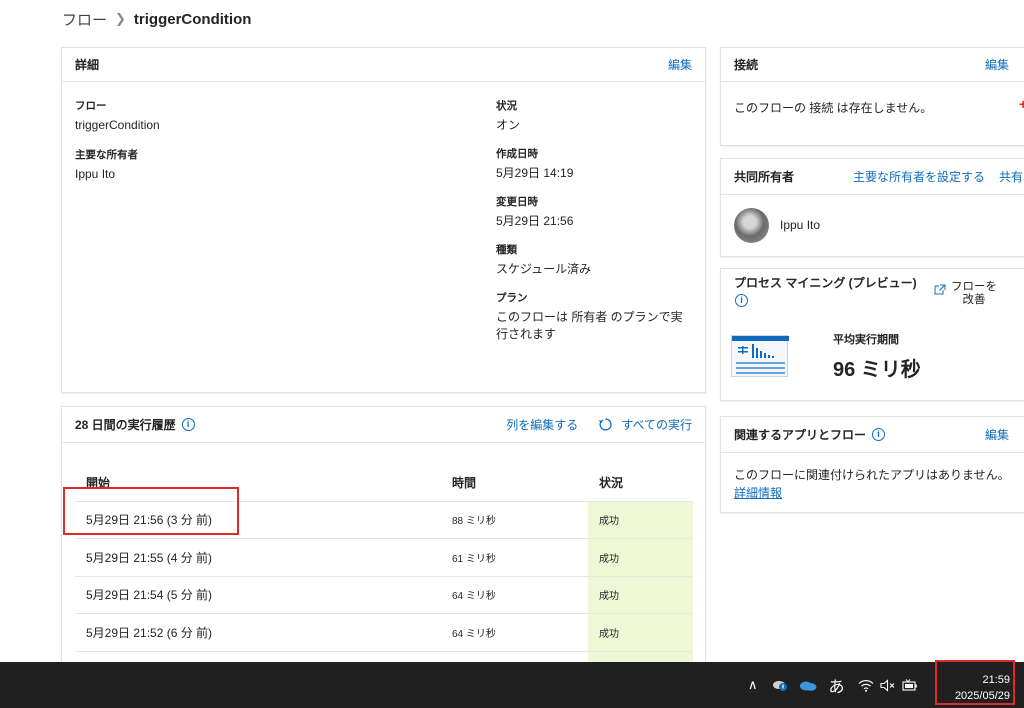 Image resolution: width=1024 pixels, height=708 pixels. What do you see at coordinates (1021, 104) in the screenshot?
I see `plus-icon: +` at bounding box center [1021, 104].